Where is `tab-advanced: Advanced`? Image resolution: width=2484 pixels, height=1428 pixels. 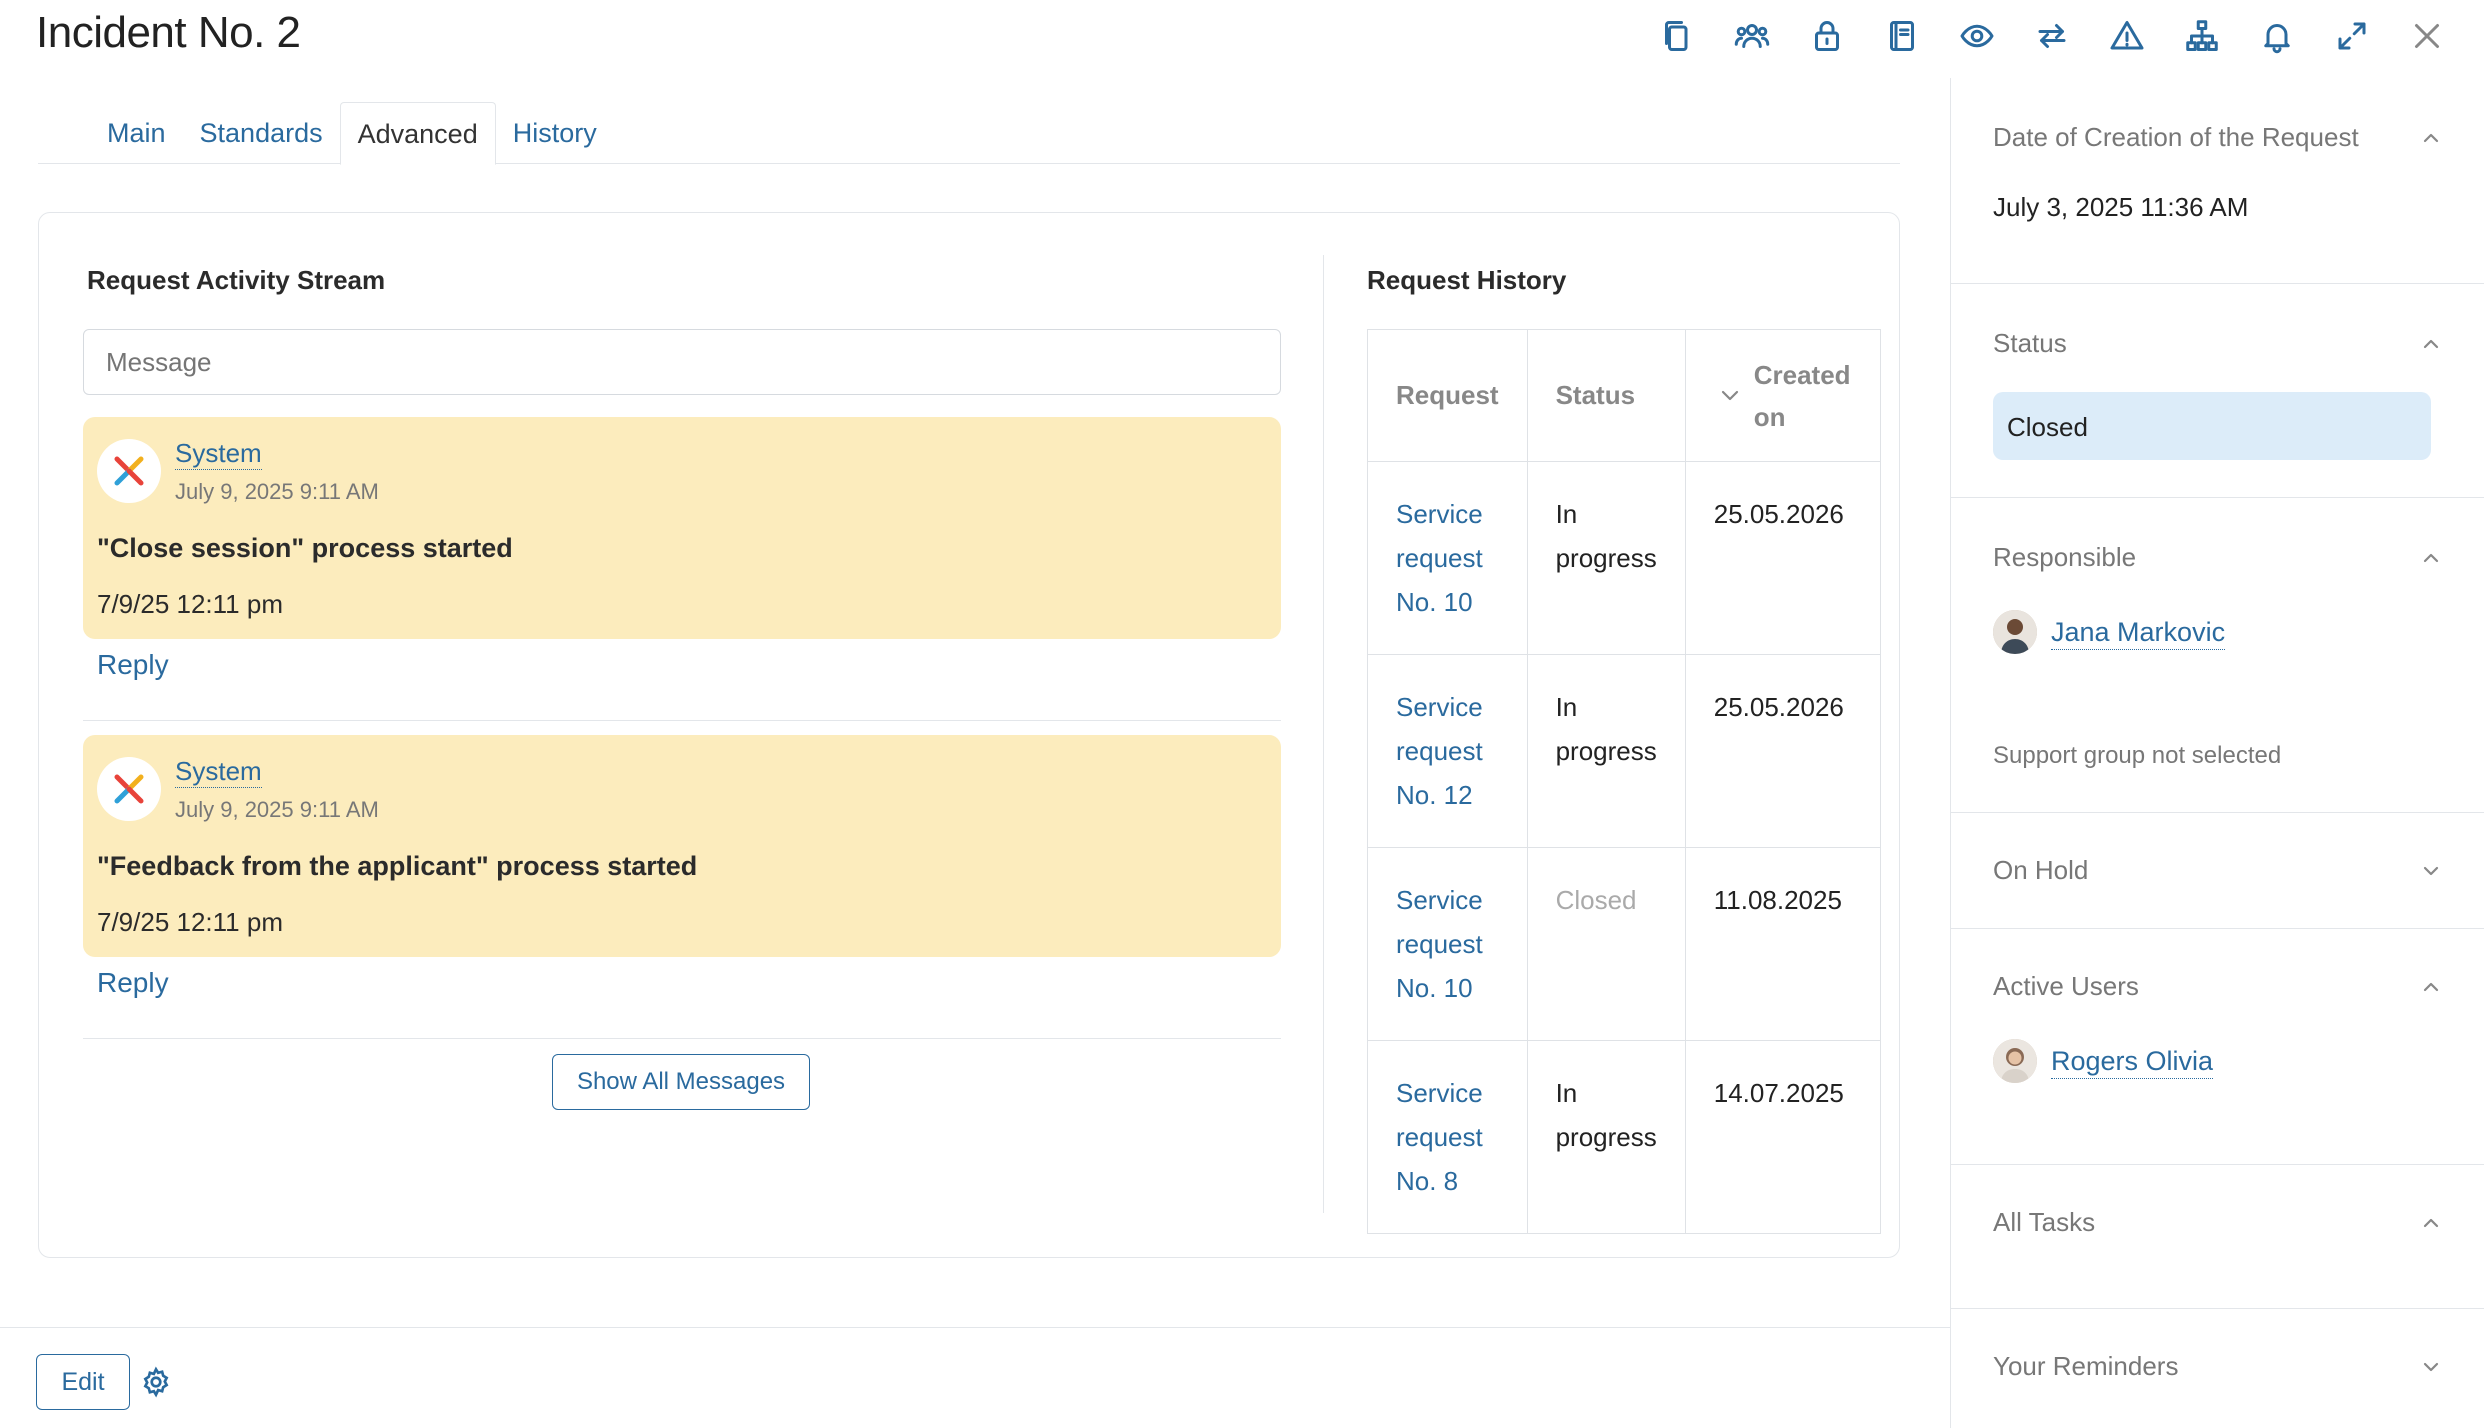
tab-advanced: Advanced is located at coordinates (417, 133).